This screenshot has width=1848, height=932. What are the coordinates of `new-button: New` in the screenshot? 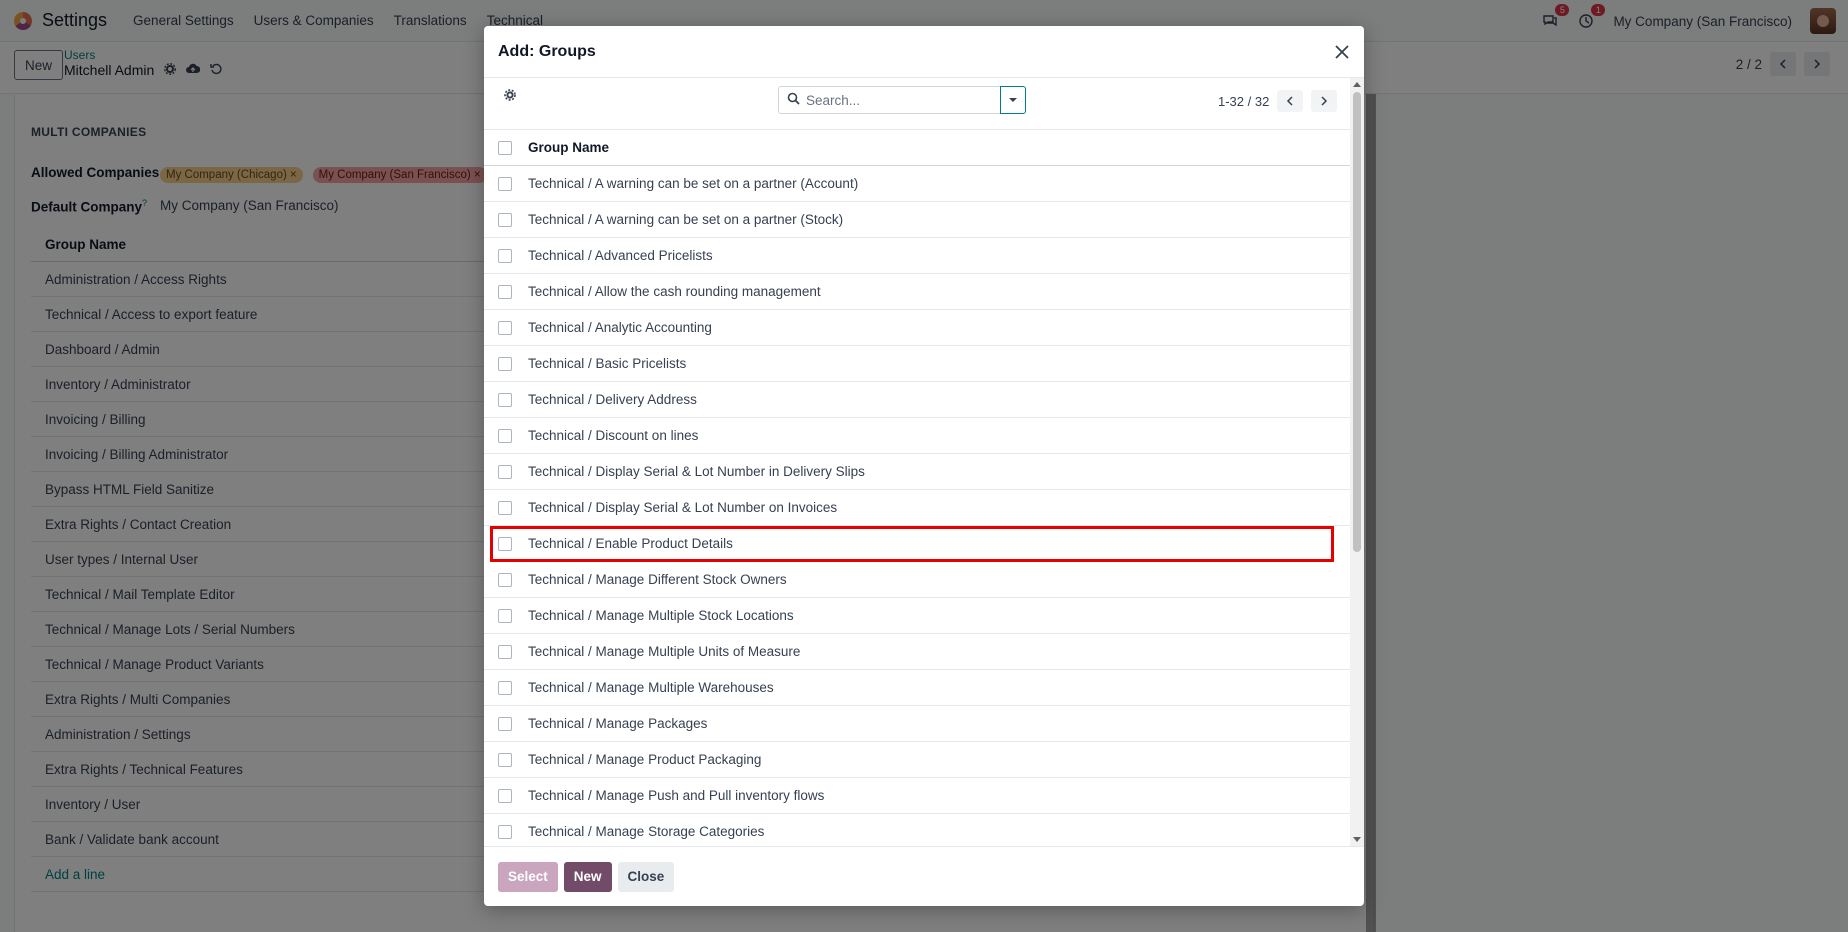 It's located at (587, 876).